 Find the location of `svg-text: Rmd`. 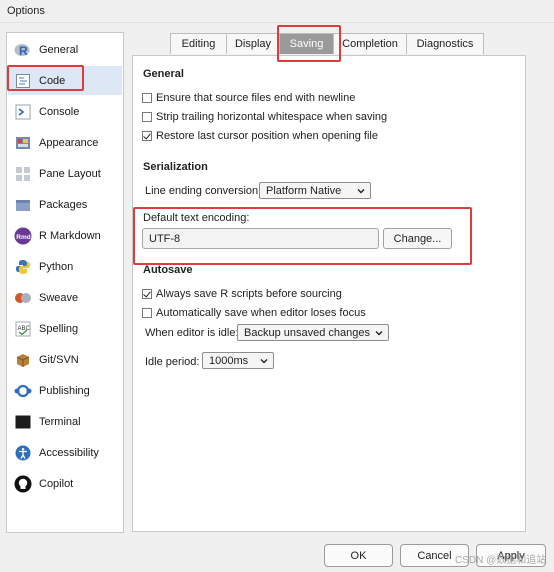

svg-text: Rmd is located at coordinates (23, 237).